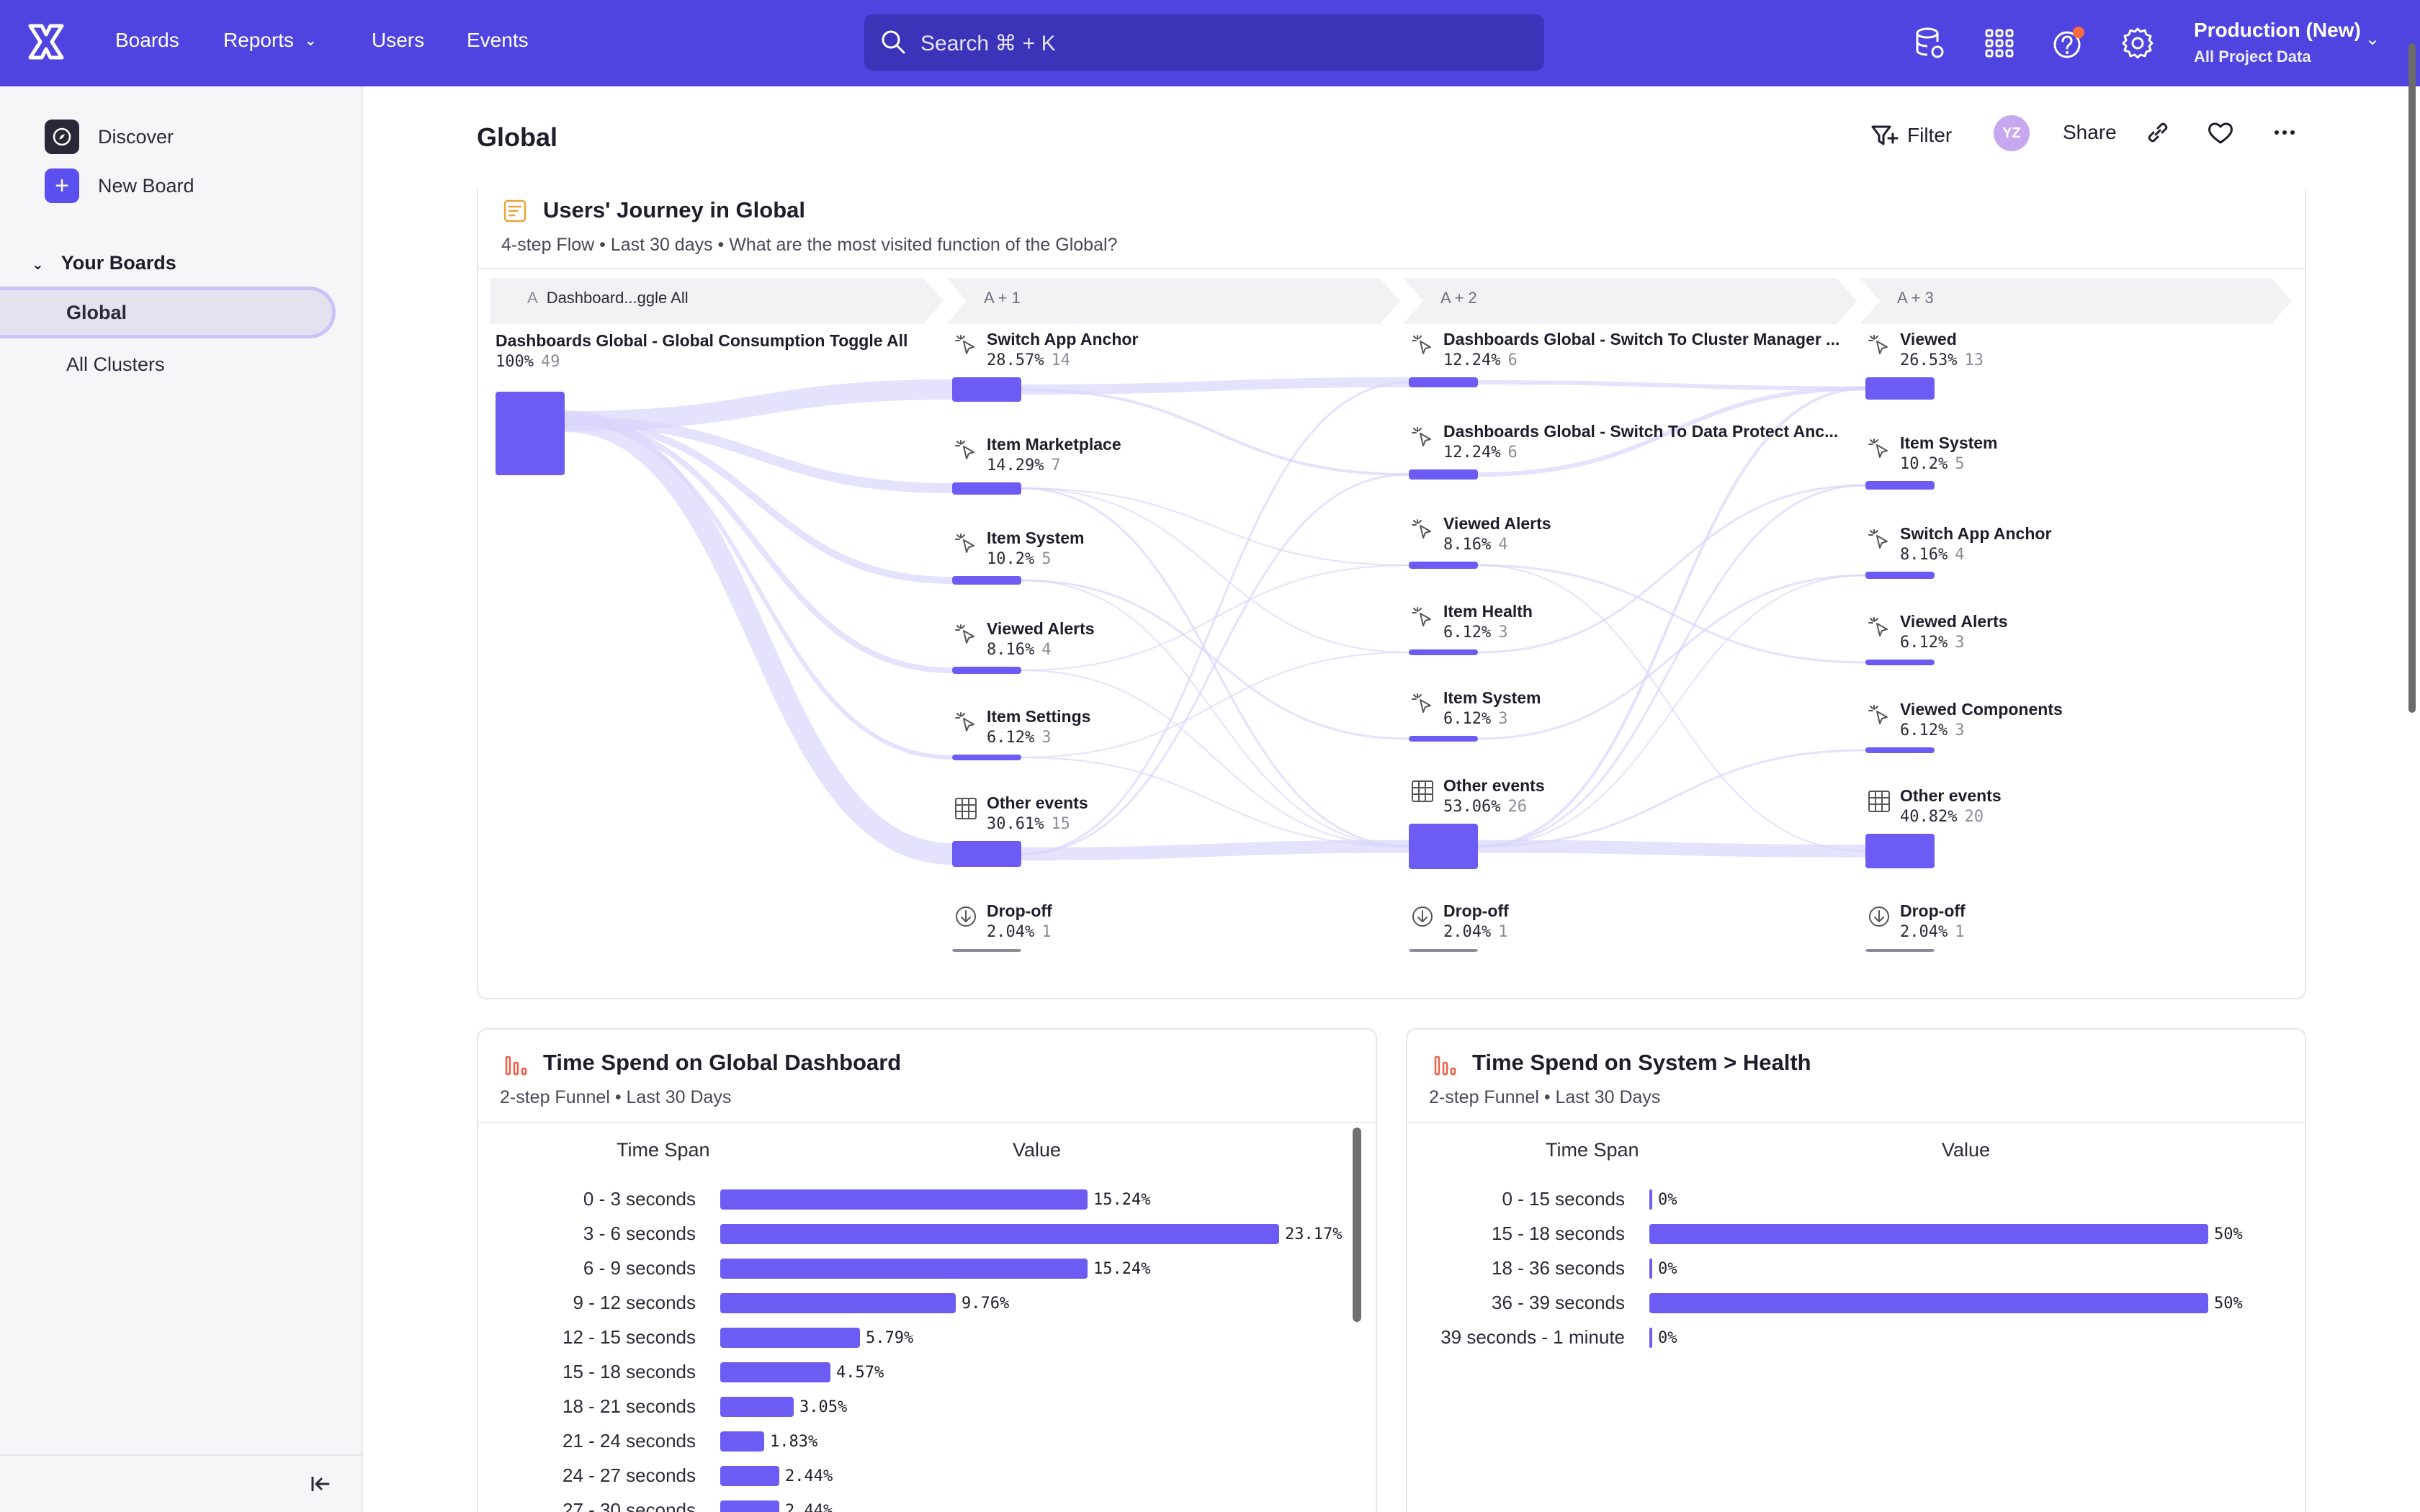  Describe the element at coordinates (109, 137) in the screenshot. I see `sidebar-item-discover: Discover` at that location.